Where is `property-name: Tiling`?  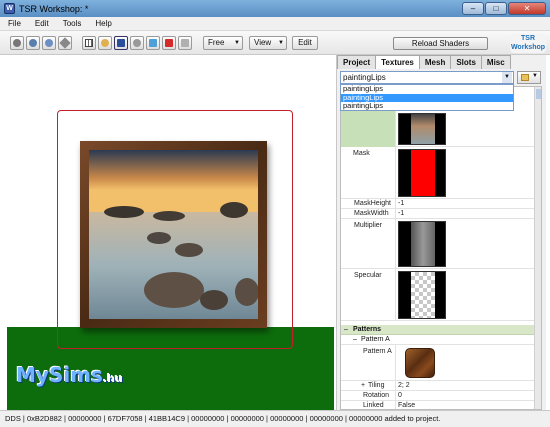
property-name: Tiling is located at coordinates (376, 385).